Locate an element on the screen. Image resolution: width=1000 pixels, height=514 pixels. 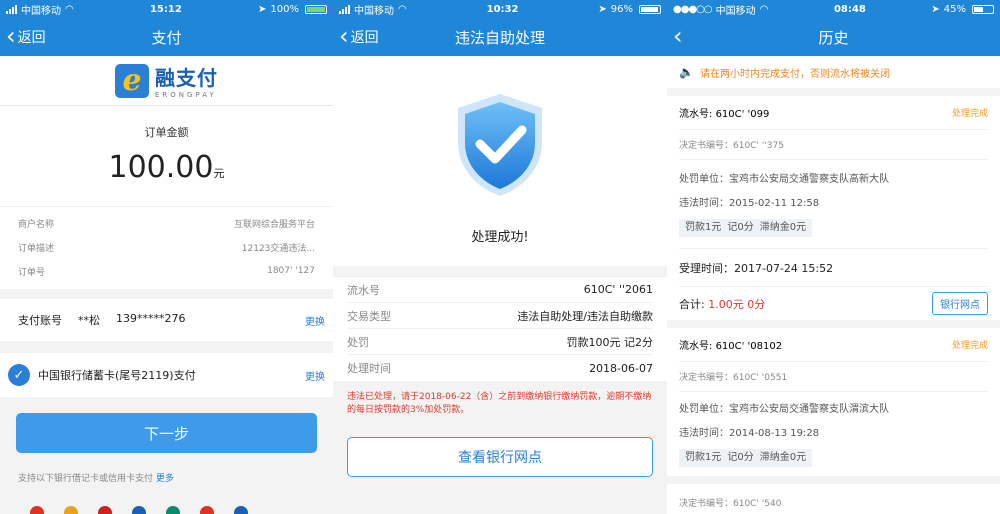
status-bar: 中国移动 ◠ 15:12 ➤ 100% is located at coordinates (166, 9).